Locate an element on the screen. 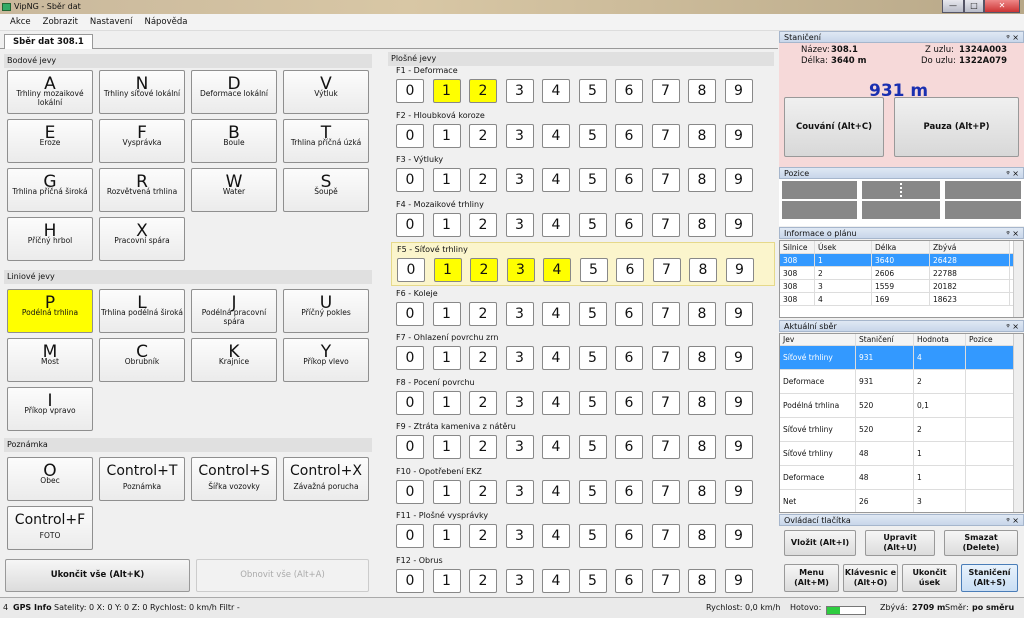 This screenshot has width=1024, height=618. key-r-button: R Rozvětvená trhlina is located at coordinates (142, 190).